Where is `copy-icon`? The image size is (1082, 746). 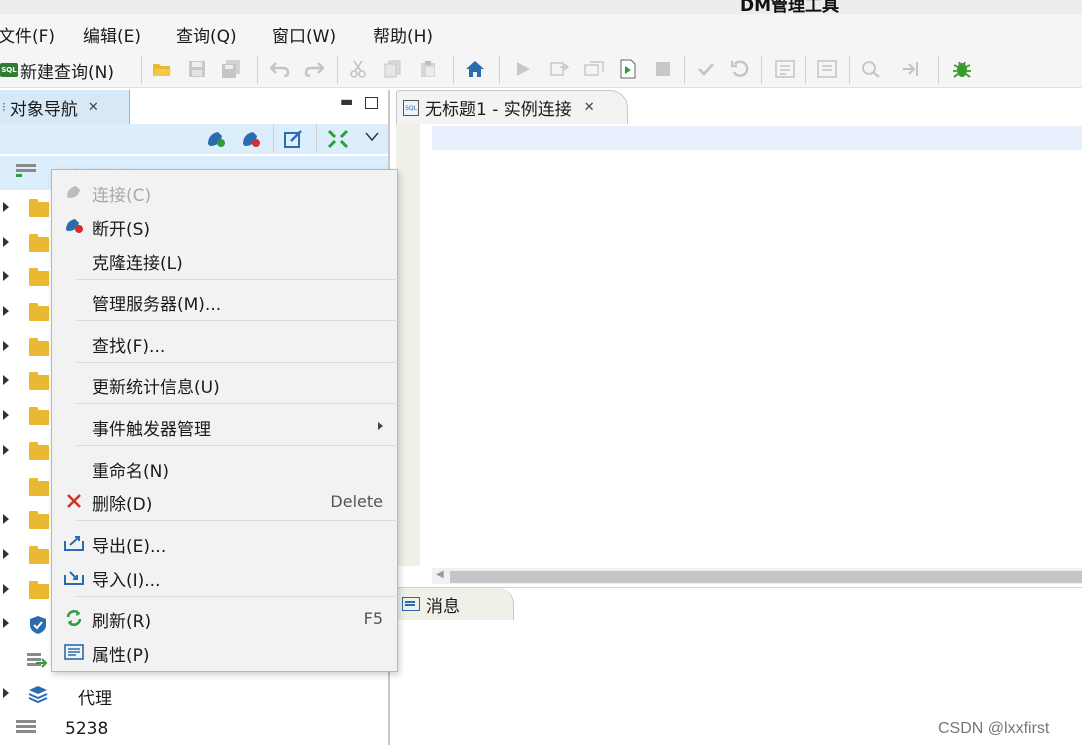
copy-icon is located at coordinates (393, 69).